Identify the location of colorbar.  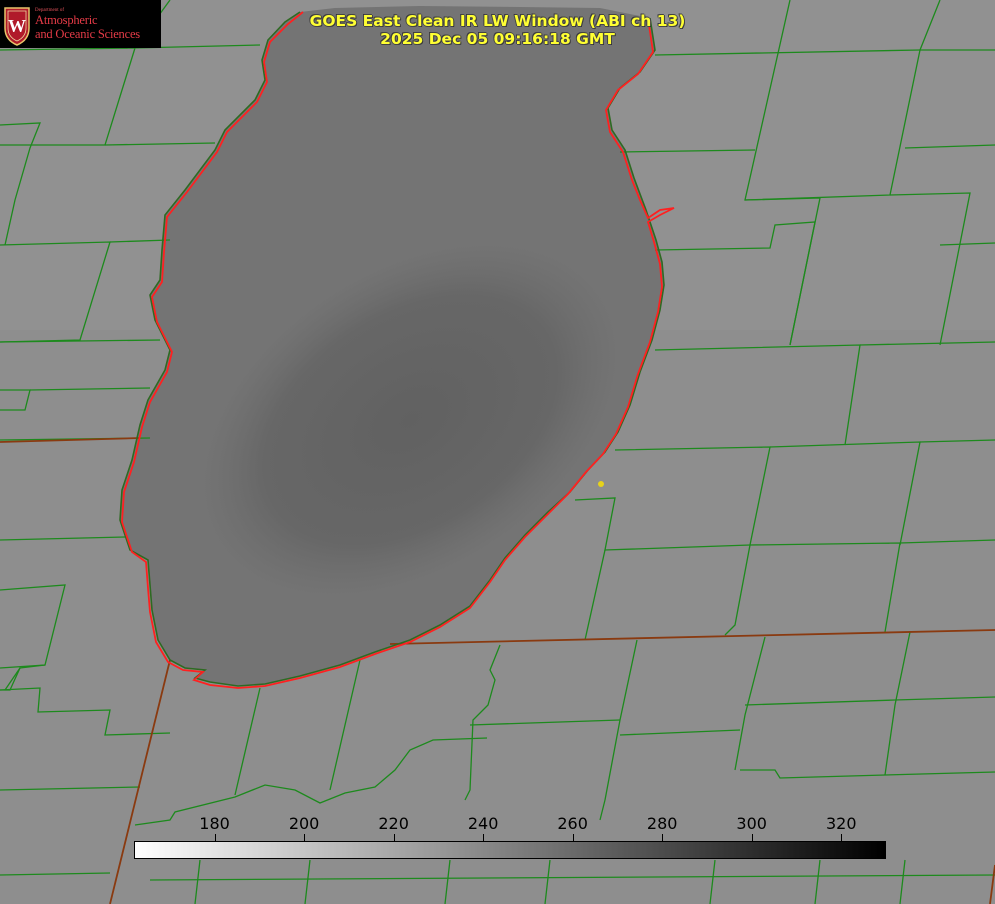
(510, 850).